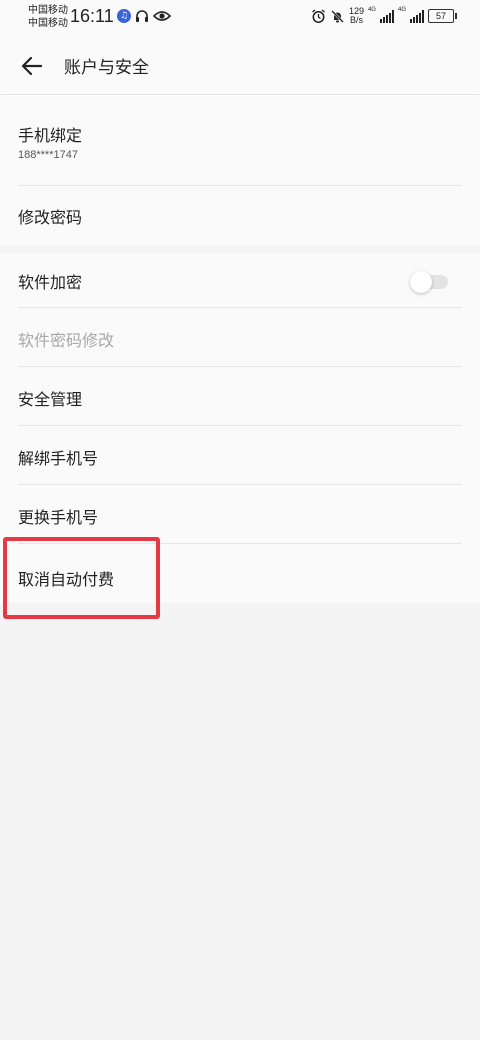 The width and height of the screenshot is (480, 1040). Describe the element at coordinates (124, 16) in the screenshot. I see `music-icon: ♫` at that location.